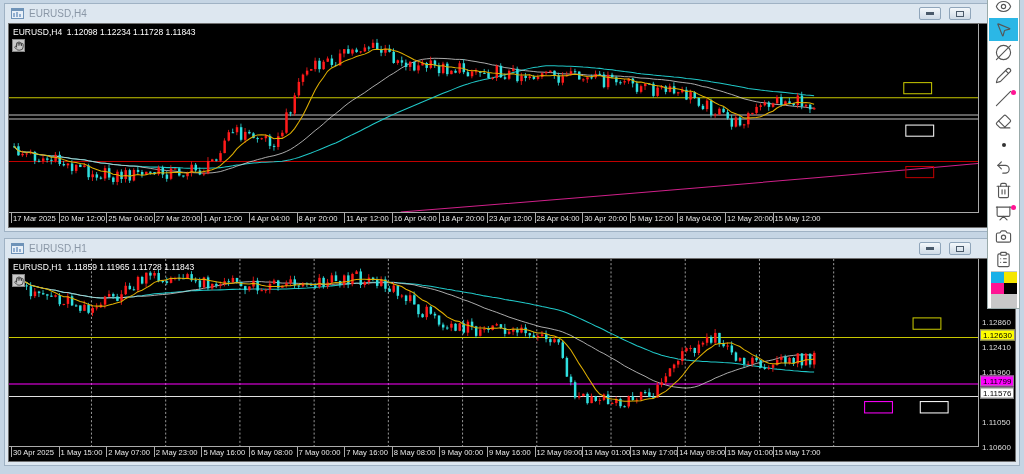  Describe the element at coordinates (997, 335) in the screenshot. I see `price-tag: 1.12630` at that location.